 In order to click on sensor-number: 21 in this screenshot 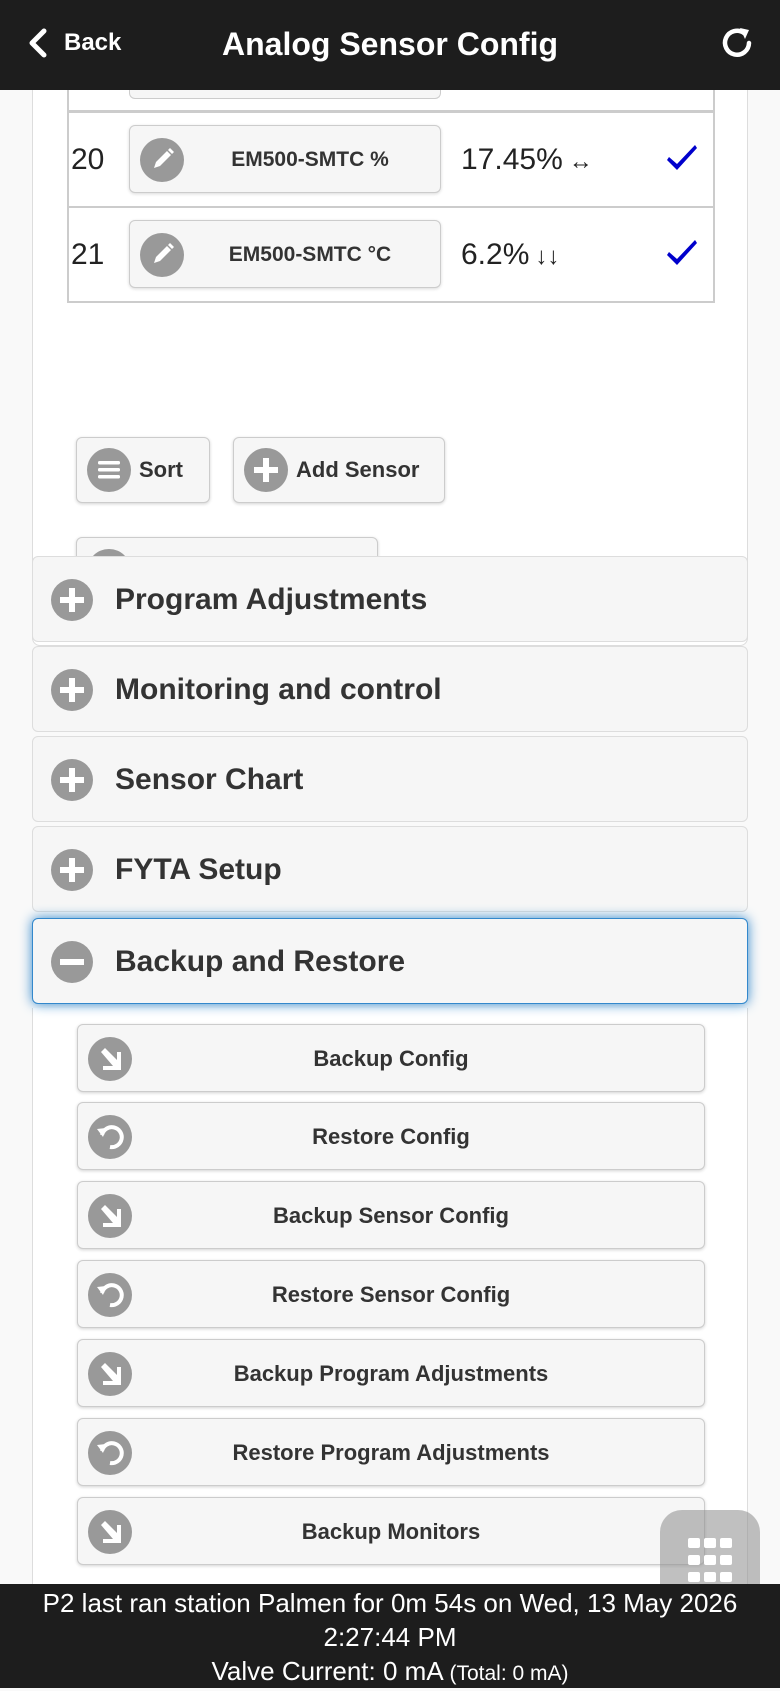, I will do `click(88, 254)`.